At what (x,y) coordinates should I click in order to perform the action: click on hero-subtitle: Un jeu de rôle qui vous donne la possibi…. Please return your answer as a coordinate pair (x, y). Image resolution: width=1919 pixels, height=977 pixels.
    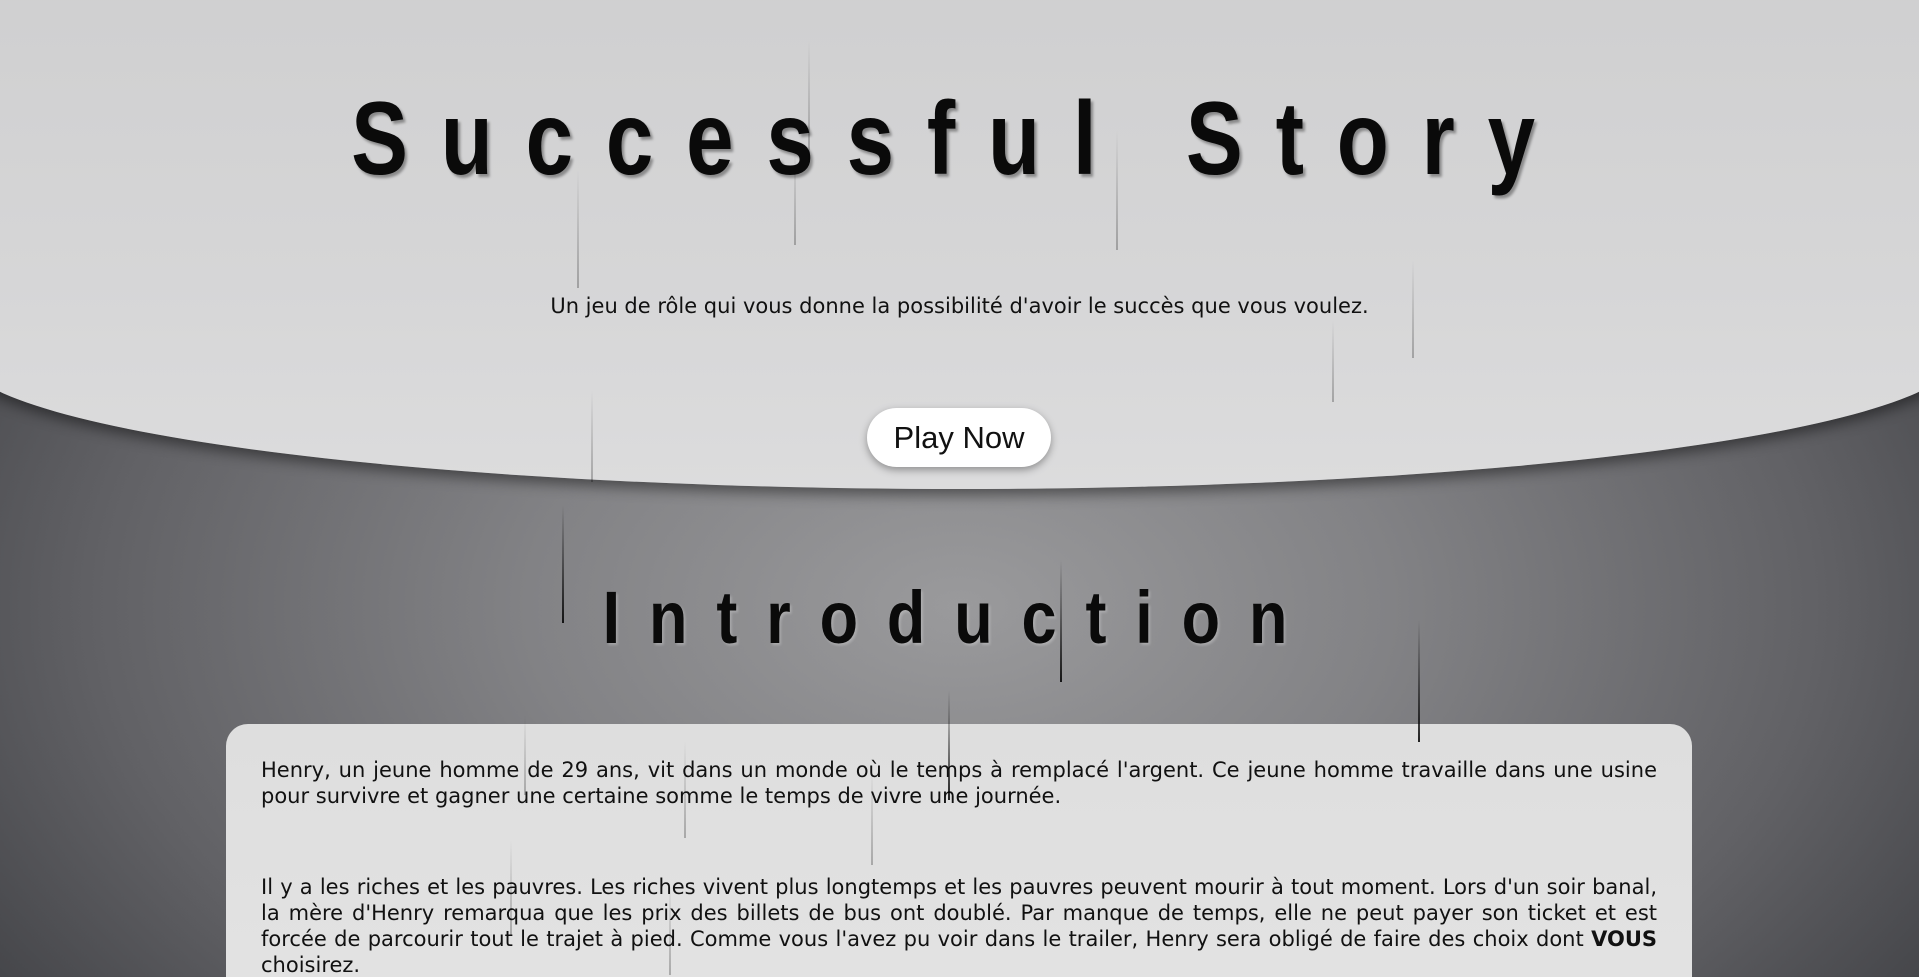
    Looking at the image, I should click on (959, 306).